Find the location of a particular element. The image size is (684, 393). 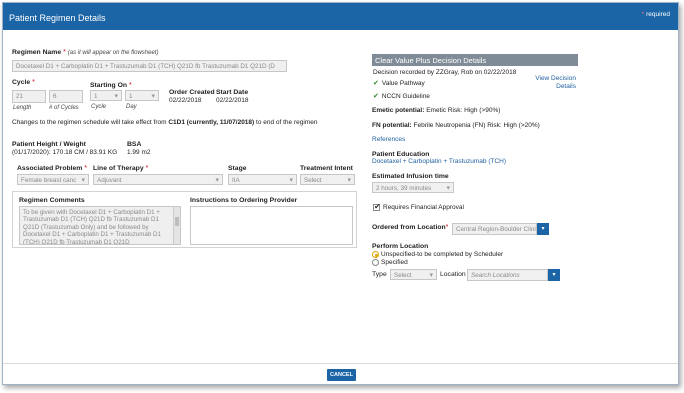

decision-item-nccn: ✔ NCCN Guideline is located at coordinates (401, 96).